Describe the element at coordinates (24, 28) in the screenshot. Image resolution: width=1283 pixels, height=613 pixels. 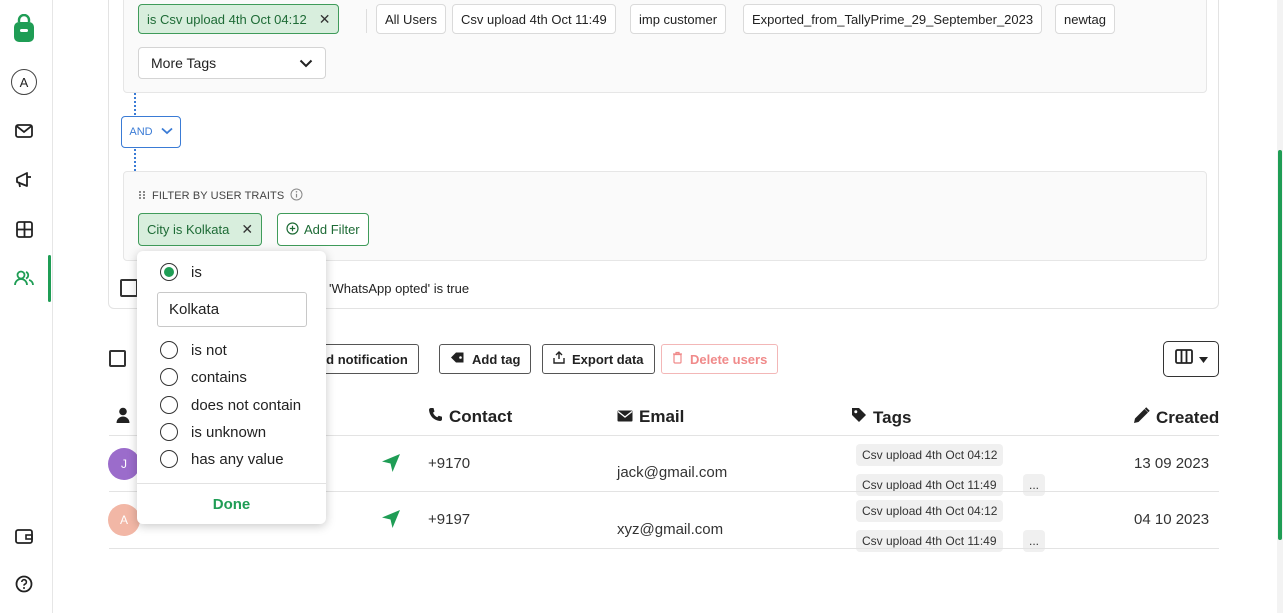
I see `app-logo-icon` at that location.